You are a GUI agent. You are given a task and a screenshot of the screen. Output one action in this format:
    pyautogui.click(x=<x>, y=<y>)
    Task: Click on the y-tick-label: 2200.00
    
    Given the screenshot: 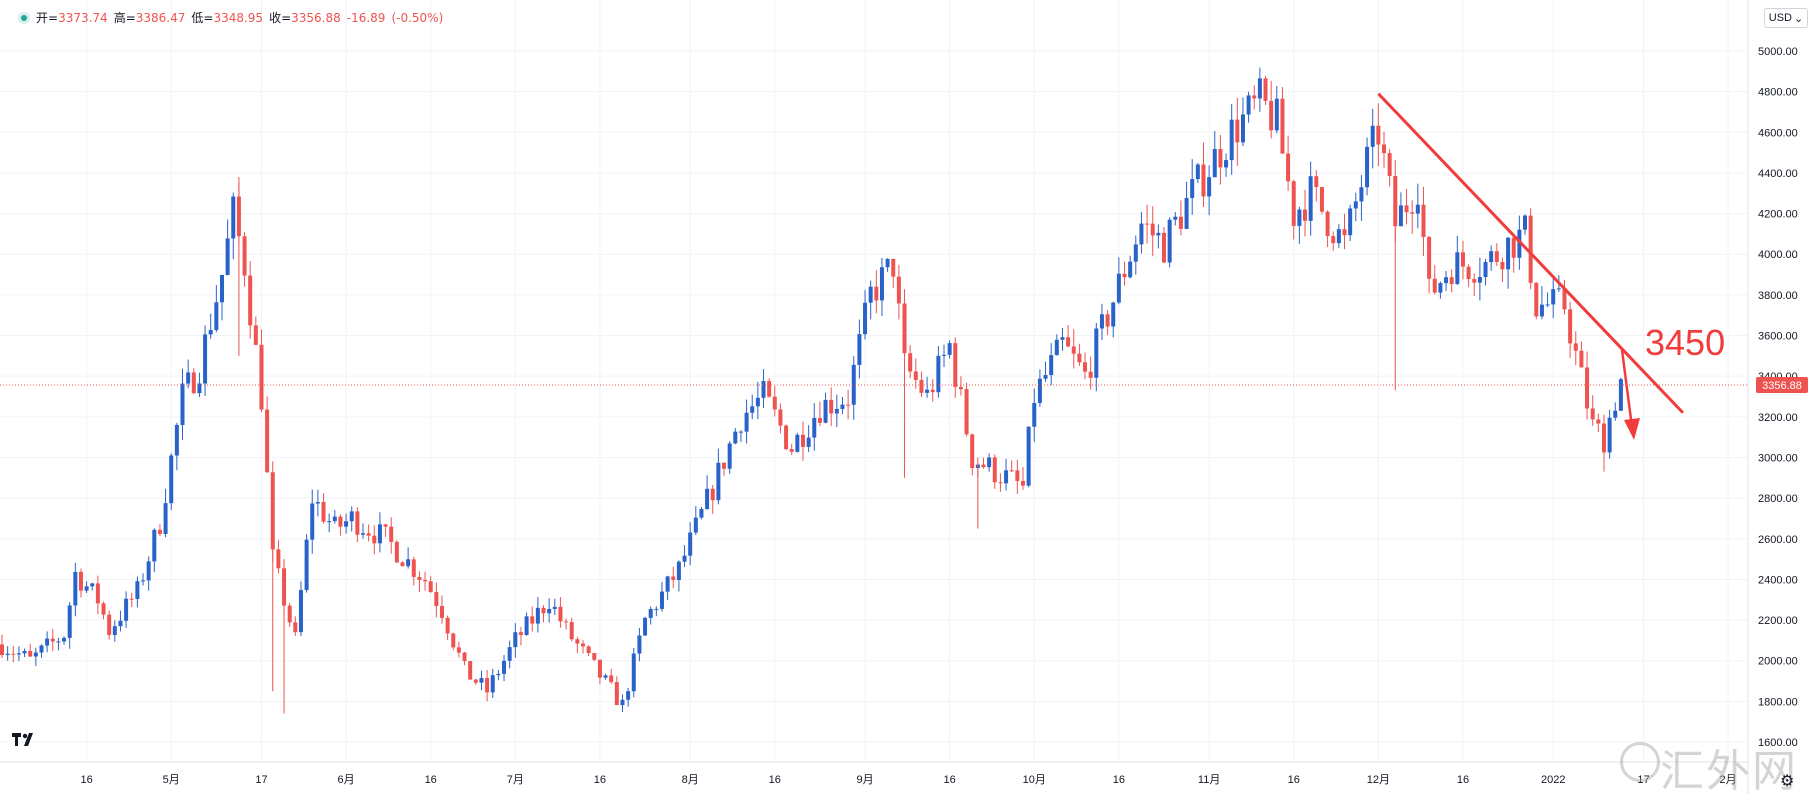 What is the action you would take?
    pyautogui.click(x=1778, y=621)
    